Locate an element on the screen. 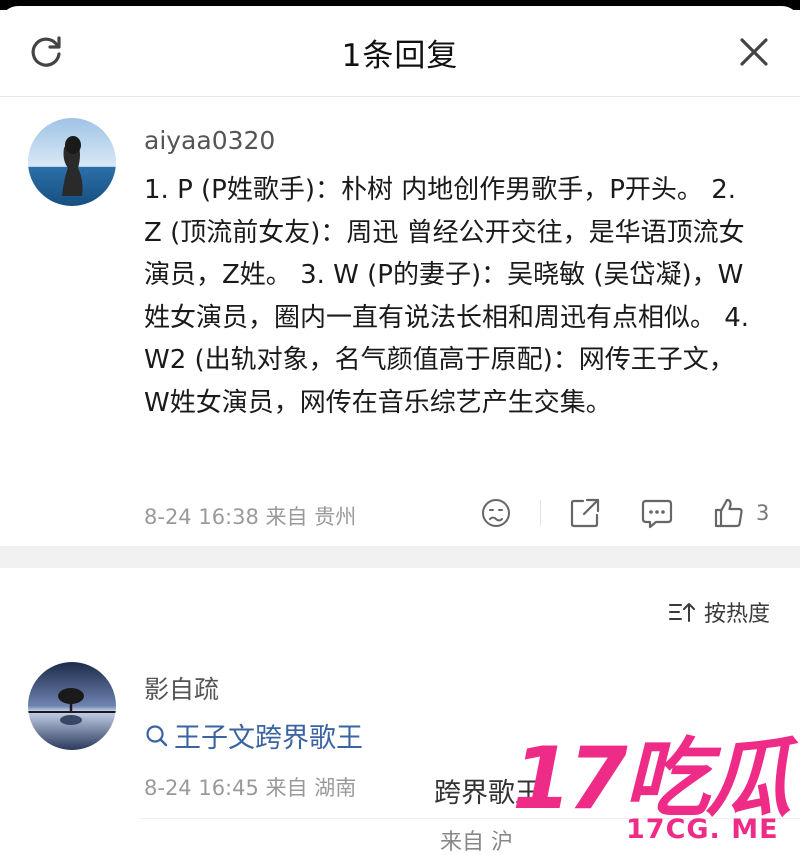 The height and width of the screenshot is (855, 800). sort-button: 按热度 is located at coordinates (719, 612).